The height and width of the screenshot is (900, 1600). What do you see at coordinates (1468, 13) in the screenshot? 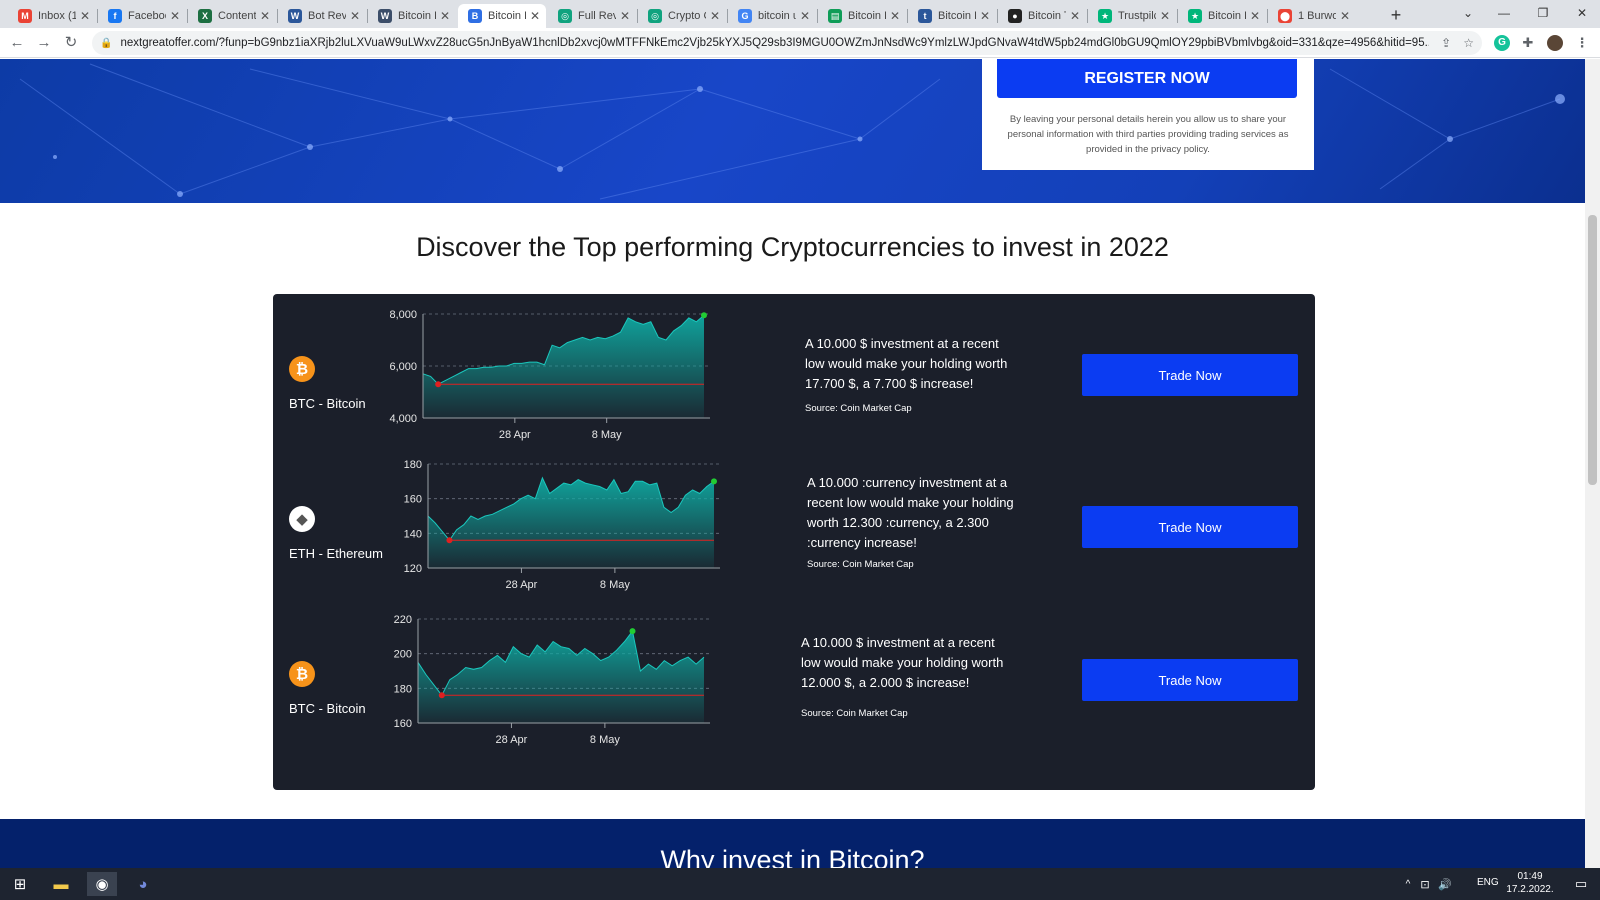
I see `tab-search-icon: ⌄` at bounding box center [1468, 13].